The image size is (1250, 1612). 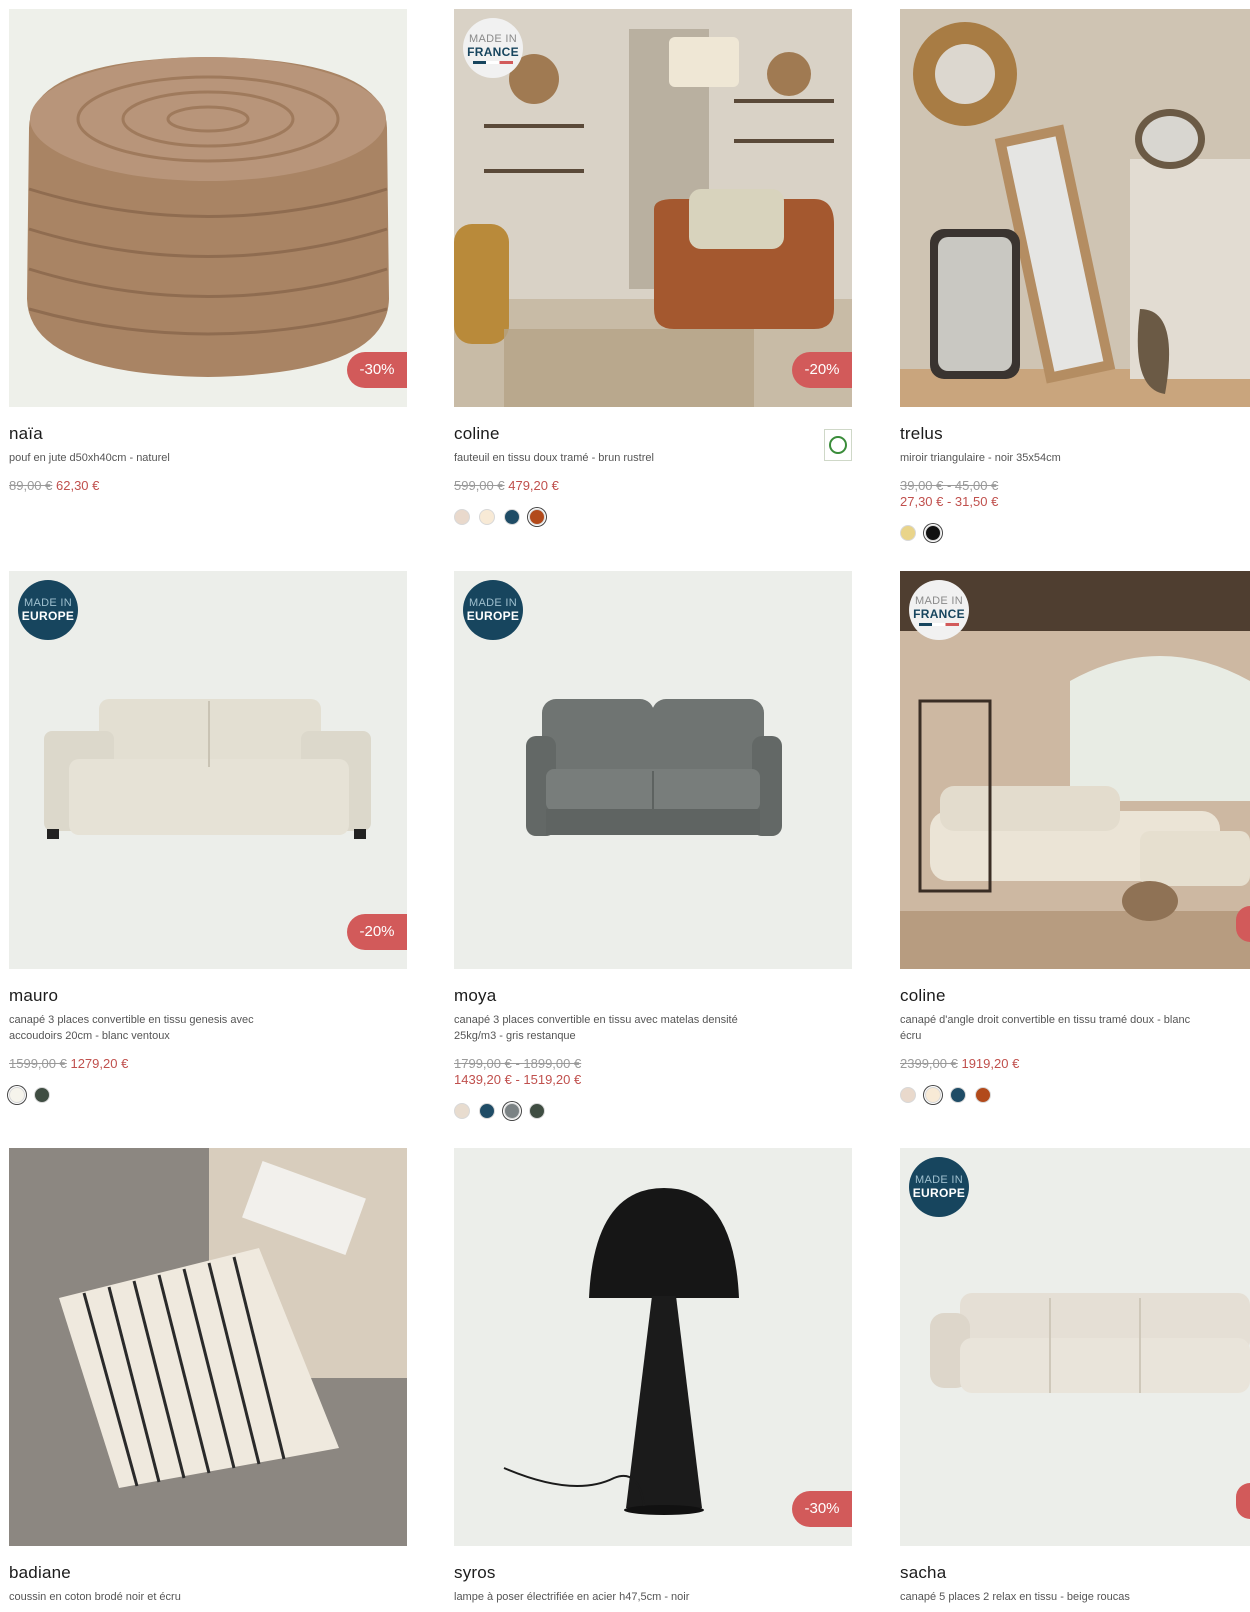 I want to click on old-price: 89,00 €, so click(x=31, y=485).